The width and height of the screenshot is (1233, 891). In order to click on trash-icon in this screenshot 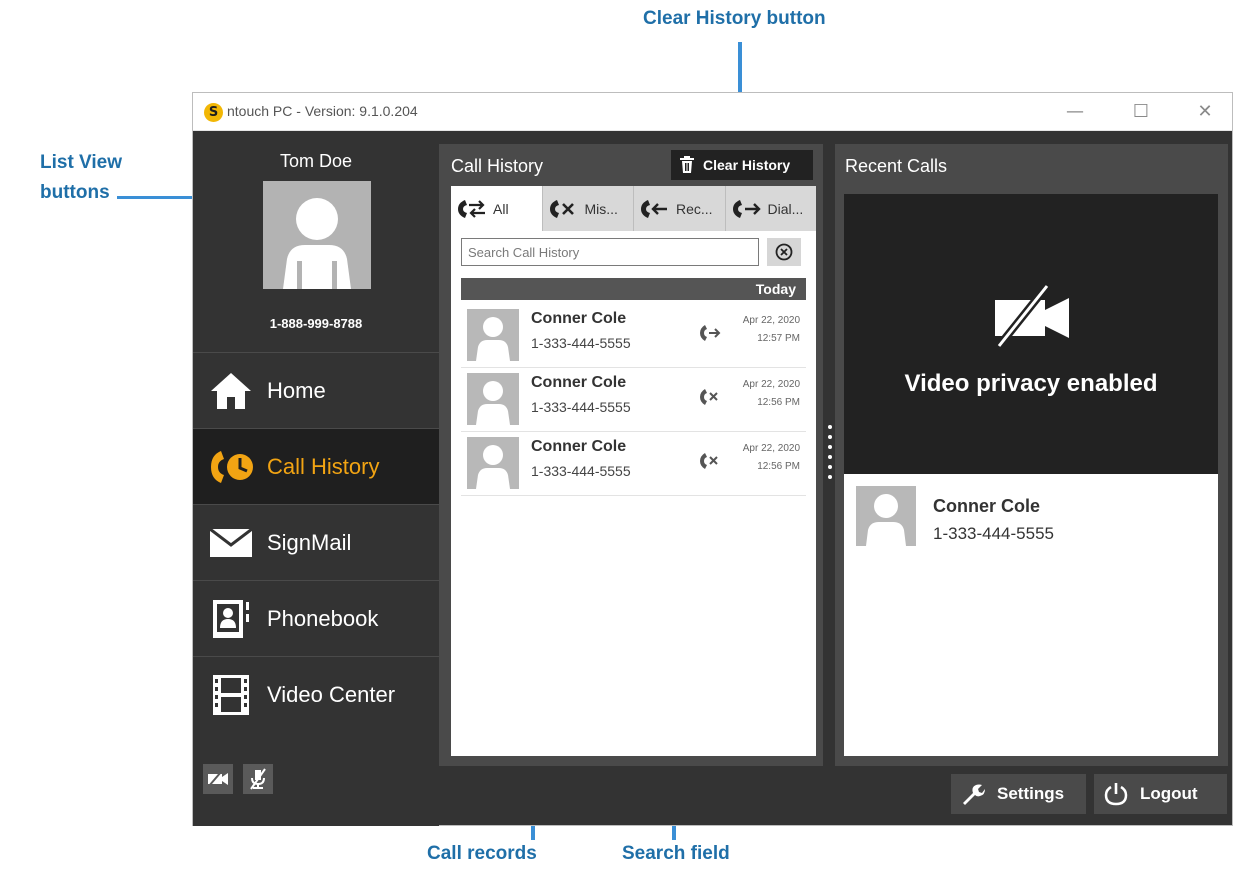, I will do `click(687, 164)`.